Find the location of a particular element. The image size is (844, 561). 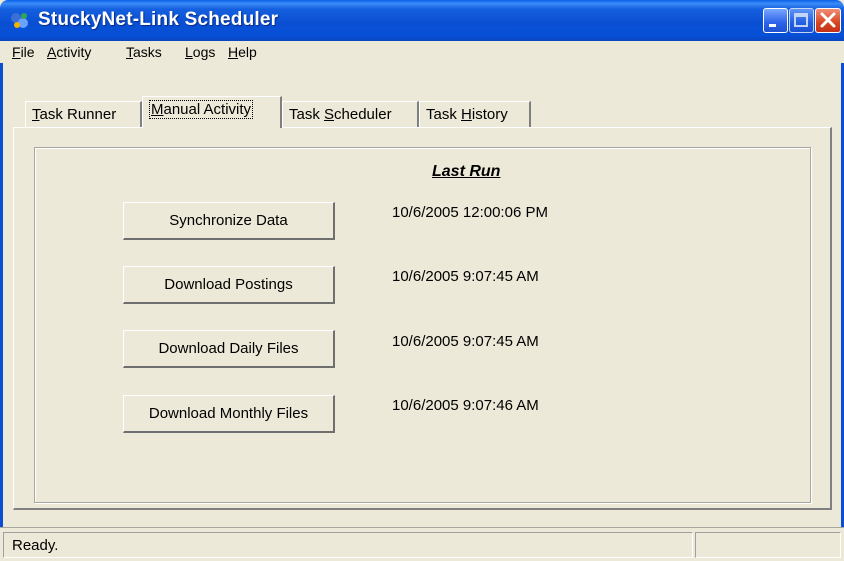

last-run-postings: 10/6/2005 9:07:45 AM is located at coordinates (465, 276).